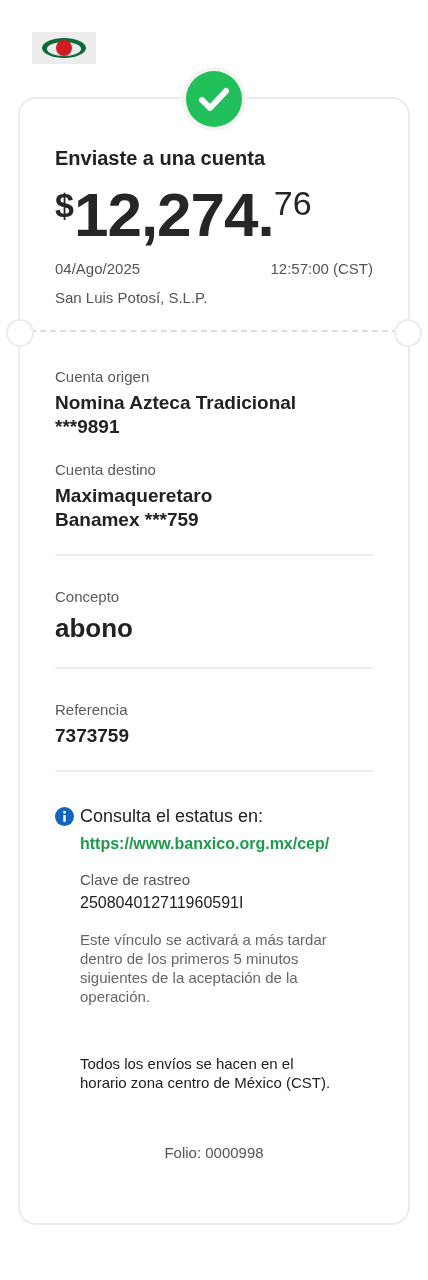  Describe the element at coordinates (88, 596) in the screenshot. I see `field-label: Concepto` at that location.